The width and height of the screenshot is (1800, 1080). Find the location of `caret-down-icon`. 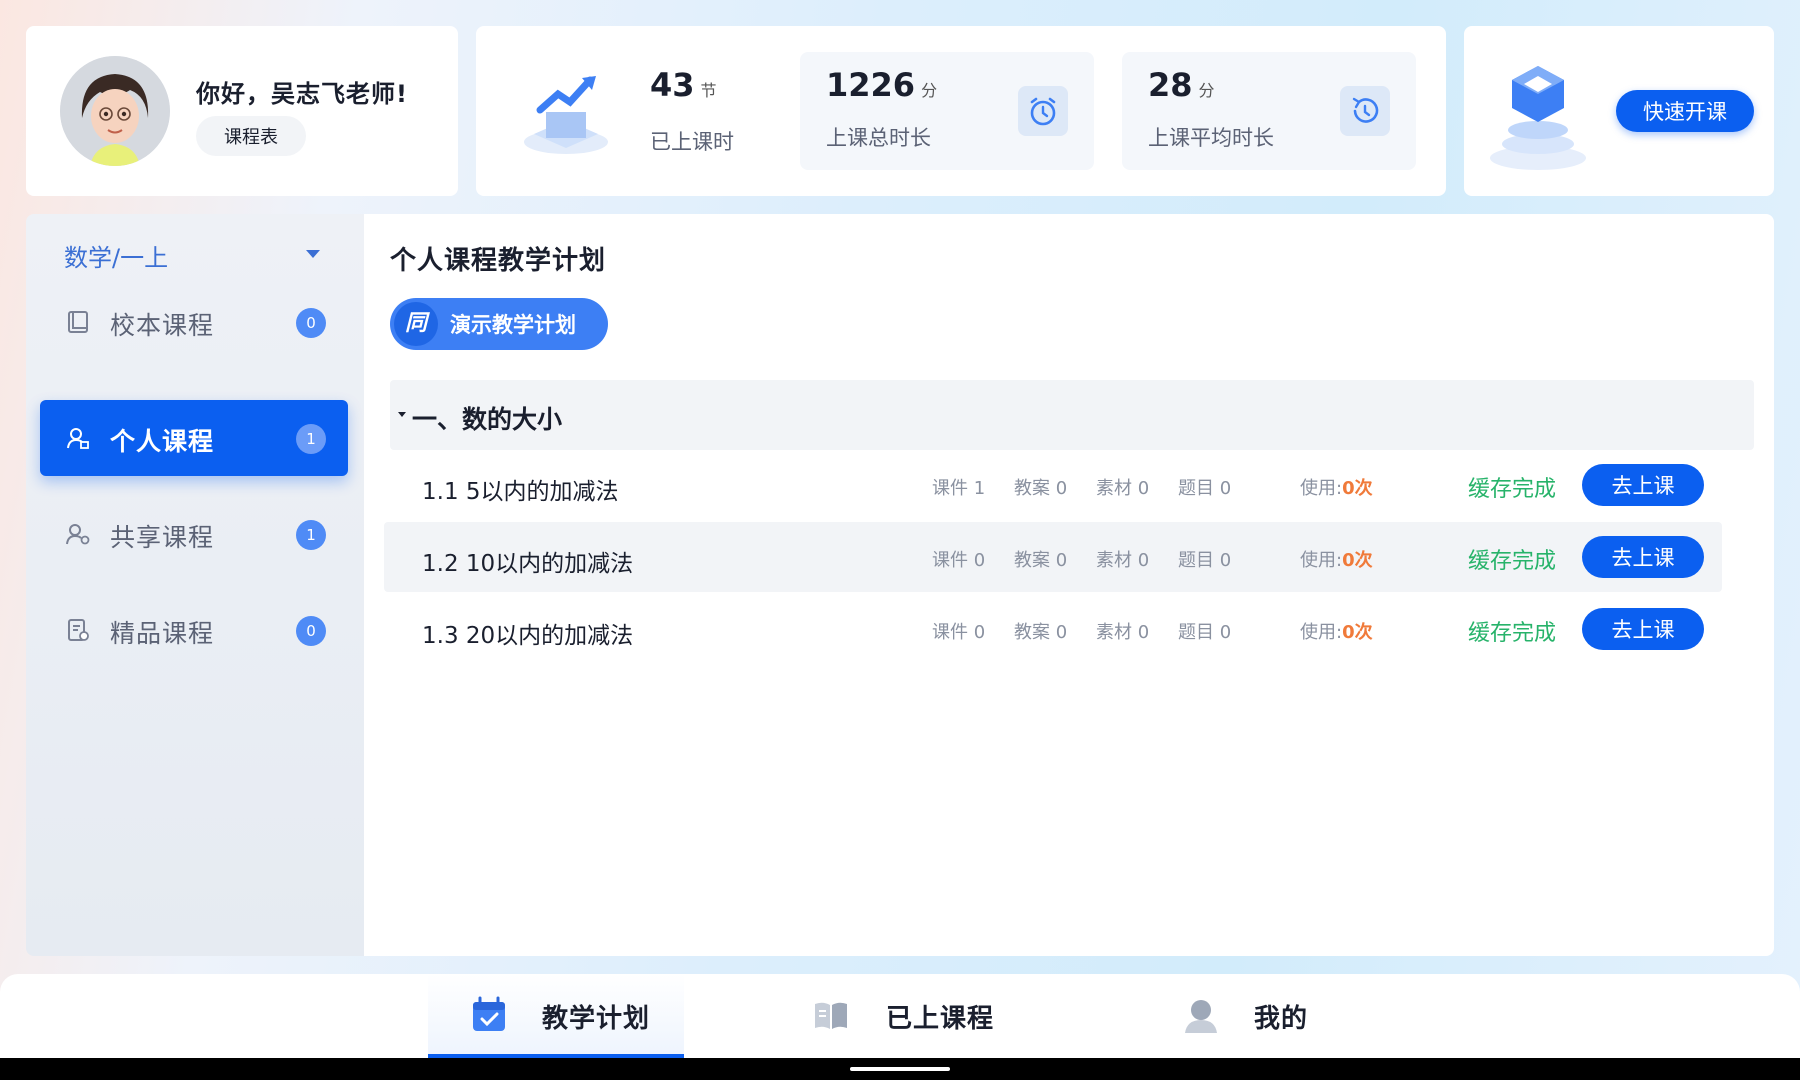

caret-down-icon is located at coordinates (402, 414).